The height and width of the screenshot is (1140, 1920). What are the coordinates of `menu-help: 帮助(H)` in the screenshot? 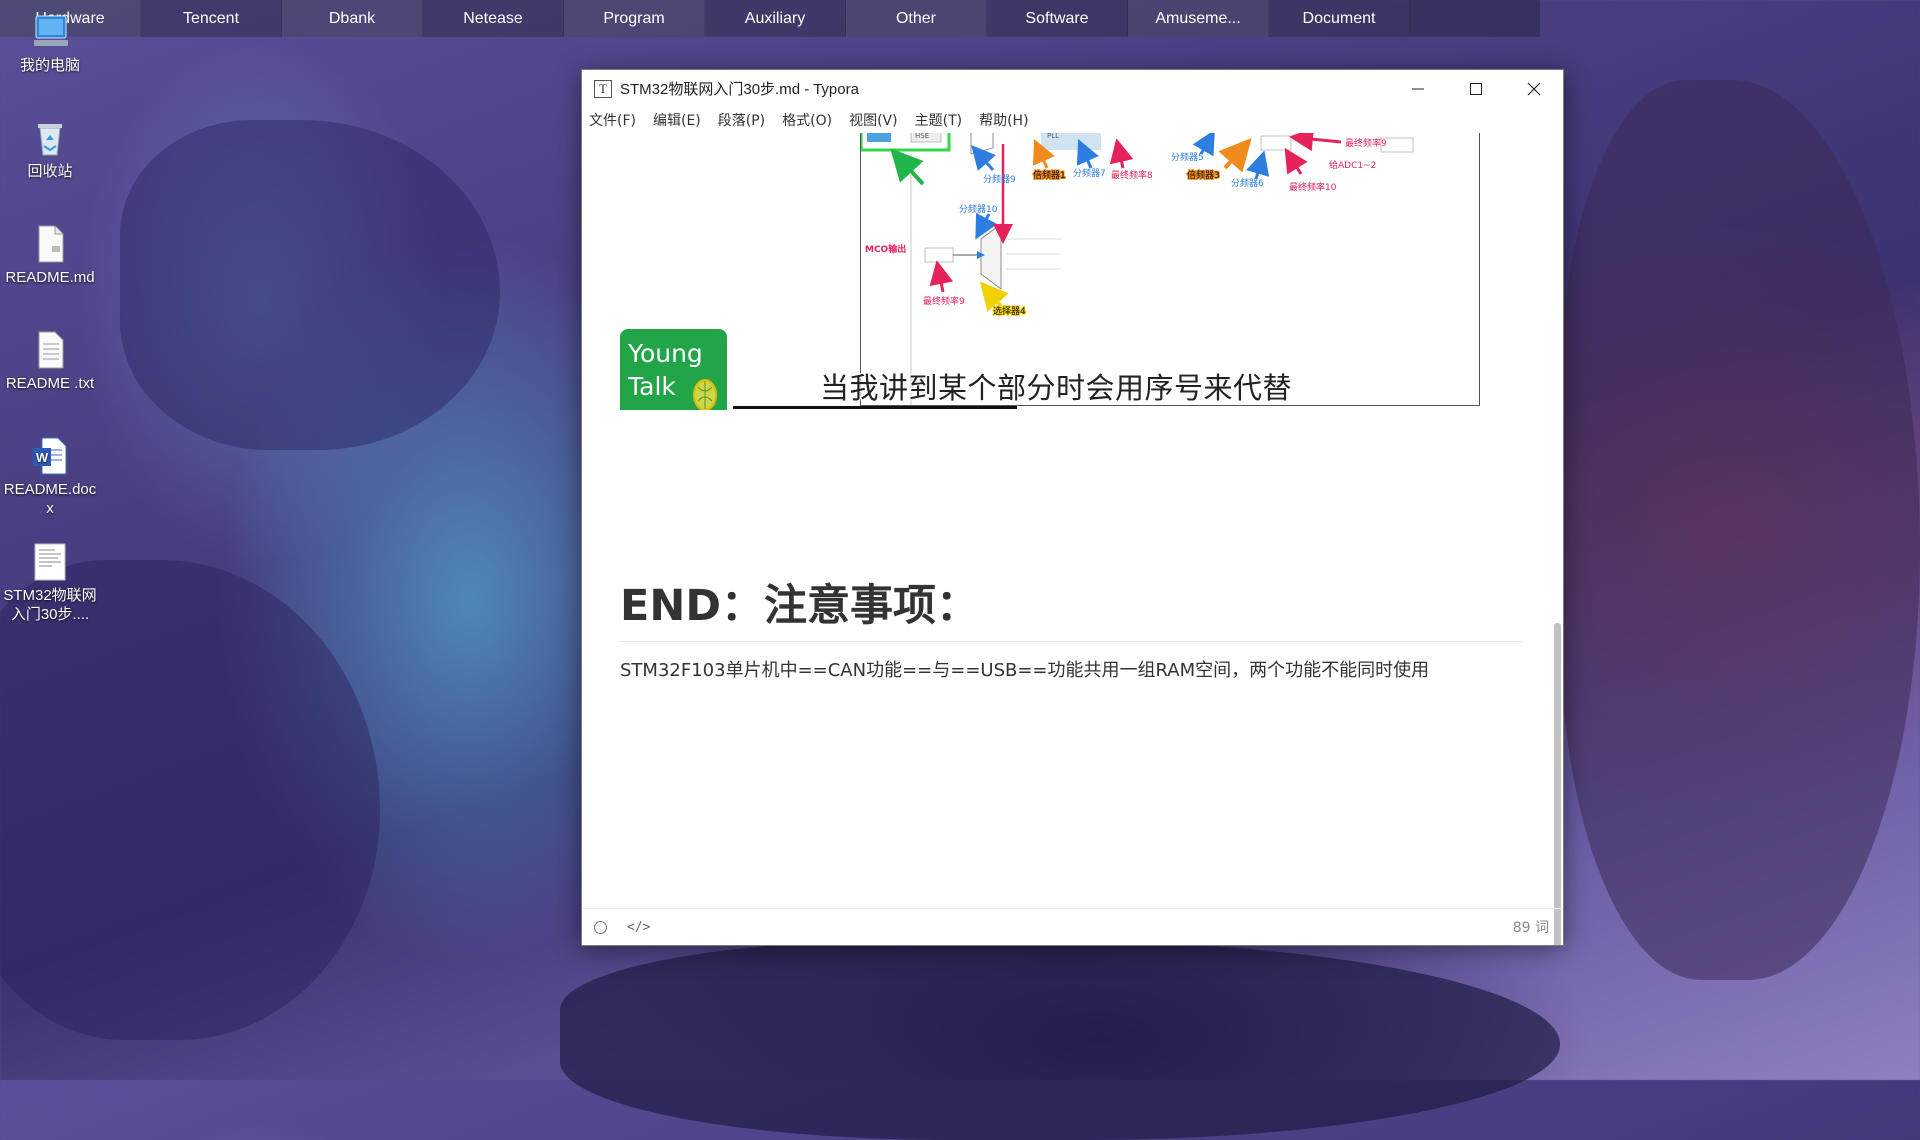 It's located at (1003, 120).